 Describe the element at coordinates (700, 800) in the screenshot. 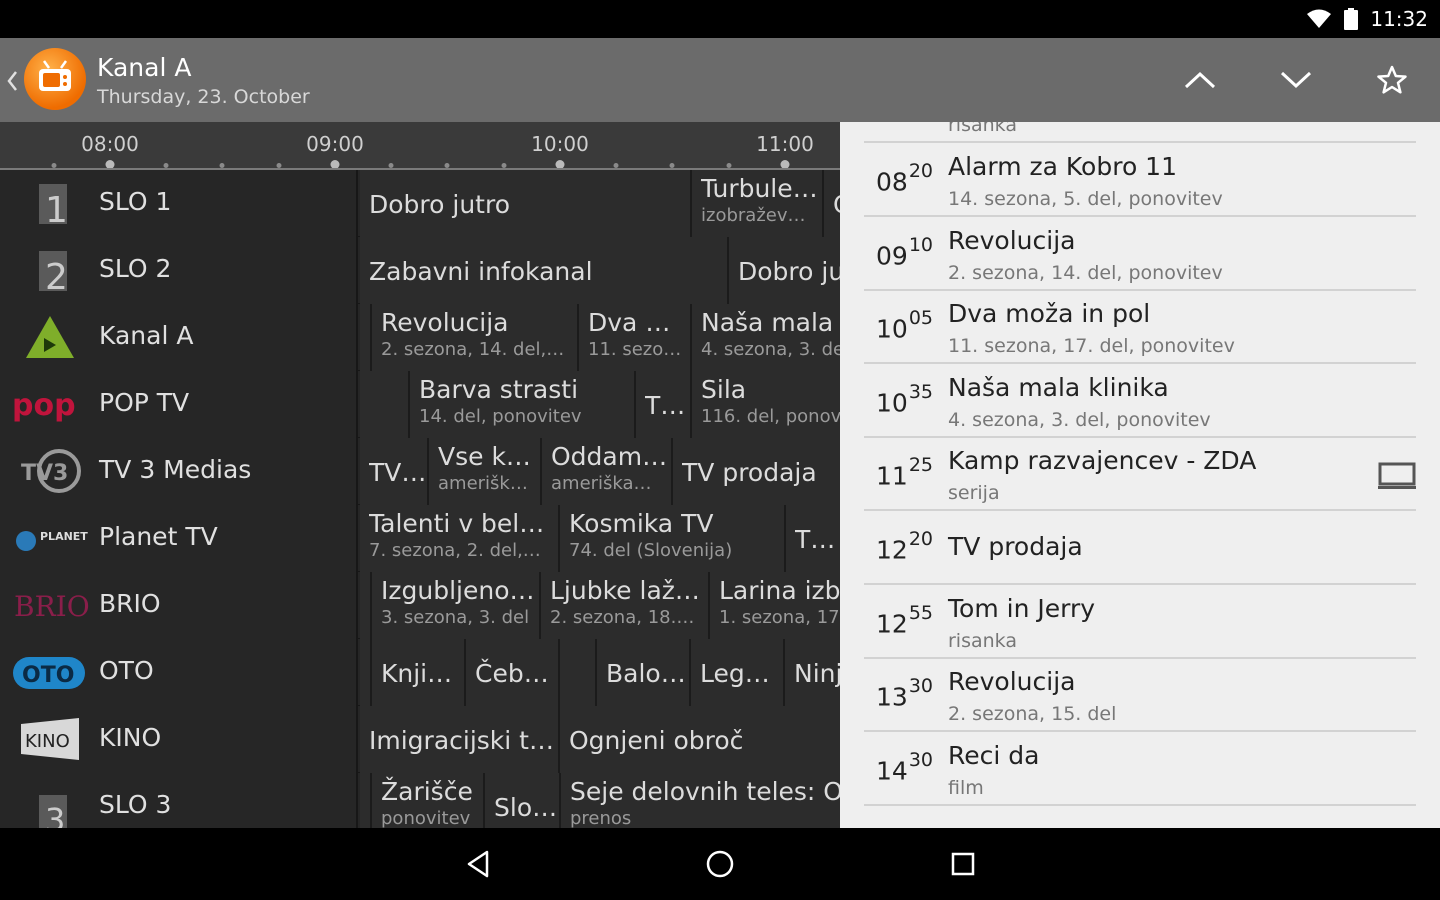

I see `program-cell: Seje delovnih teles: Od prenos` at that location.